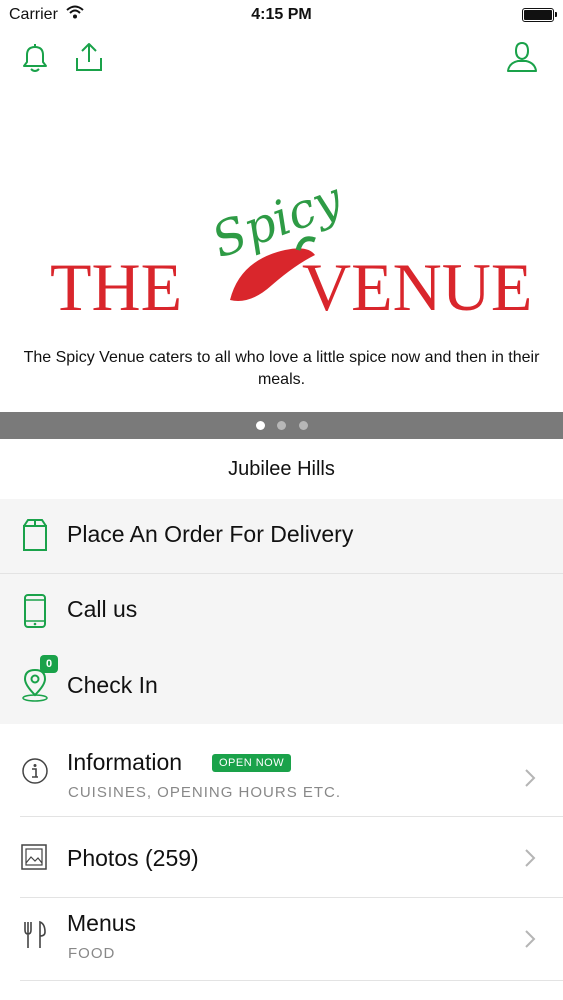  Describe the element at coordinates (281, 939) in the screenshot. I see `menus-row: Menus FOOD` at that location.